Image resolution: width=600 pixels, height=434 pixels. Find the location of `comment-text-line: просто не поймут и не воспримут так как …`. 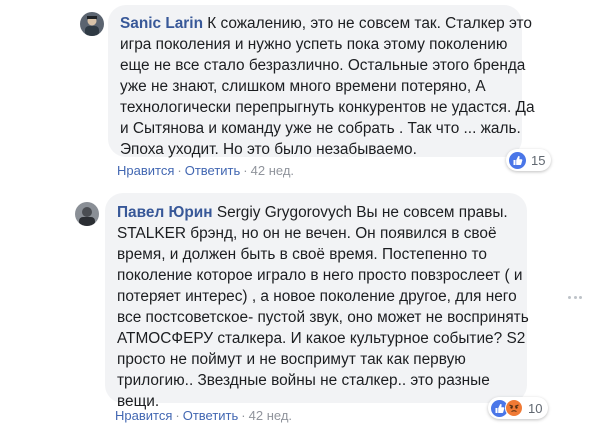

comment-text-line: просто не поймут и не воспримут так как … is located at coordinates (291, 359).